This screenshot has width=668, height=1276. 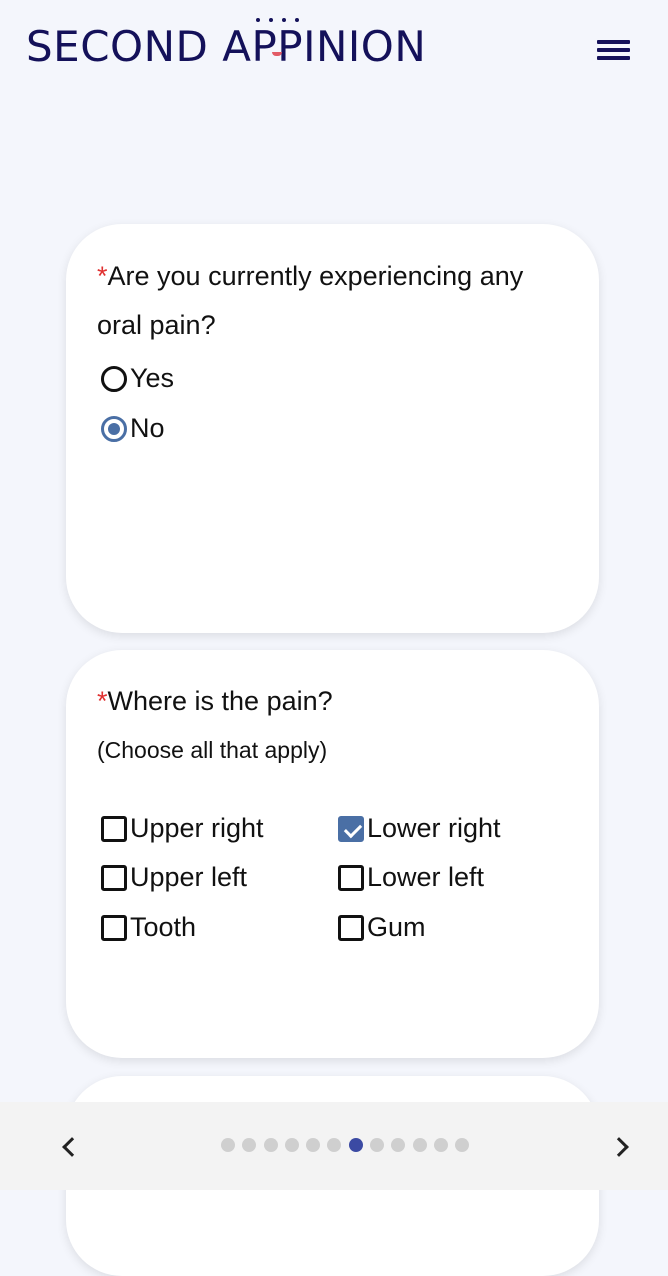 What do you see at coordinates (139, 46) in the screenshot?
I see `logo-text-start: SECOND A` at bounding box center [139, 46].